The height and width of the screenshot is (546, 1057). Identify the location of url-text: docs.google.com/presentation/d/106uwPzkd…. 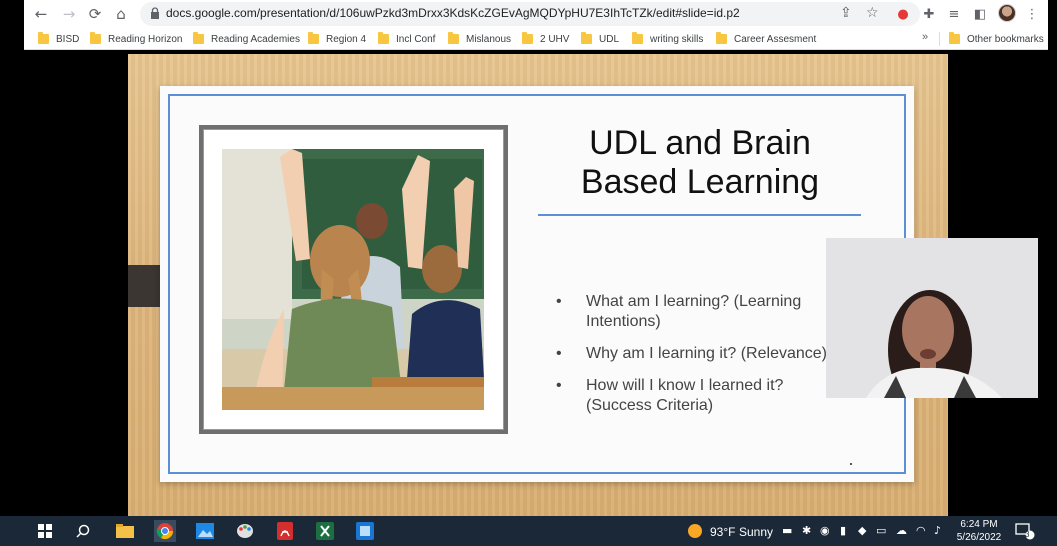
(453, 13).